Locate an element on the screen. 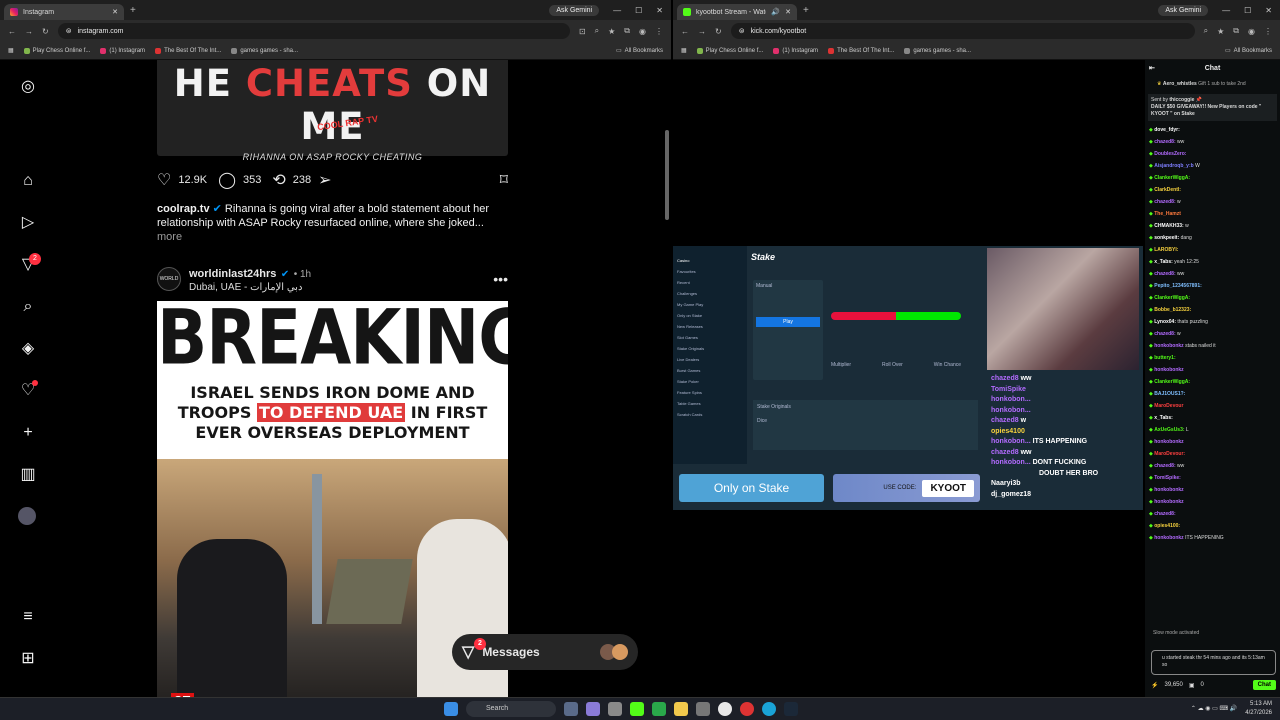 The height and width of the screenshot is (720, 1280). chat-message: ◆ buttery1: is located at coordinates (1212, 358).